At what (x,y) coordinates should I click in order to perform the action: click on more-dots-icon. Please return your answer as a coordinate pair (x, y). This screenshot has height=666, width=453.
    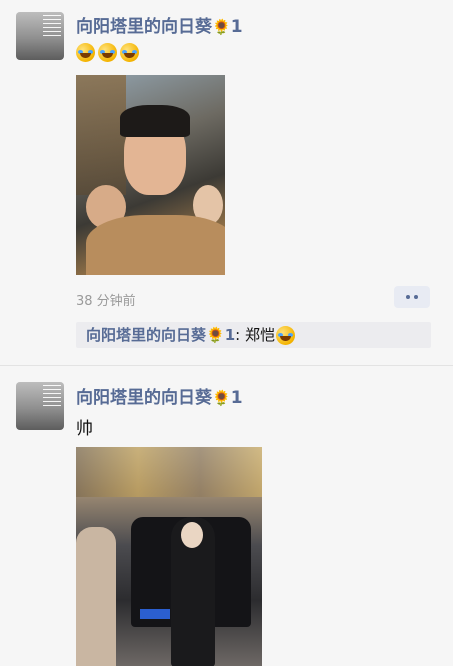
    Looking at the image, I should click on (412, 297).